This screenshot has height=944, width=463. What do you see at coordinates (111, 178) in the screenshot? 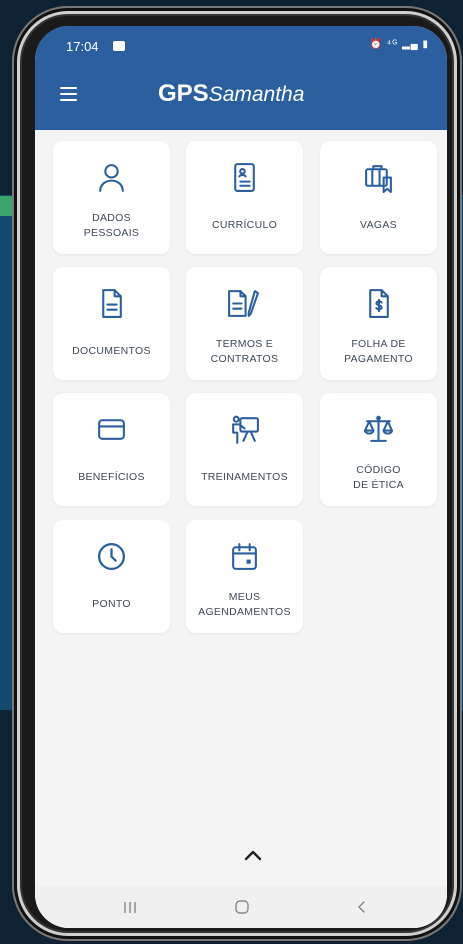
I see `user-icon` at bounding box center [111, 178].